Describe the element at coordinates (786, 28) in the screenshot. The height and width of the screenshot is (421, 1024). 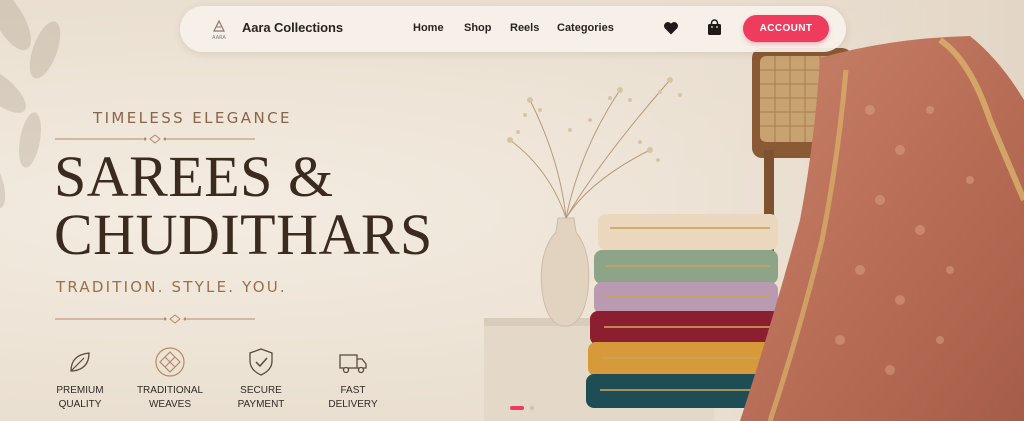
I see `account-button: ACCOUNT` at that location.